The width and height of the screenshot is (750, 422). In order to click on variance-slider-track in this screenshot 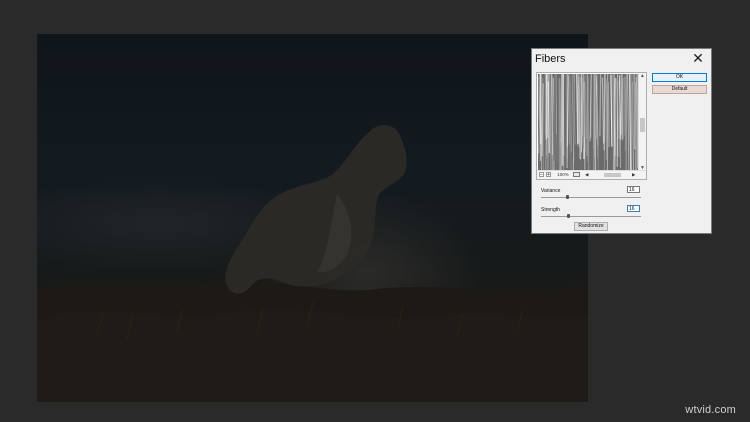, I will do `click(591, 197)`.